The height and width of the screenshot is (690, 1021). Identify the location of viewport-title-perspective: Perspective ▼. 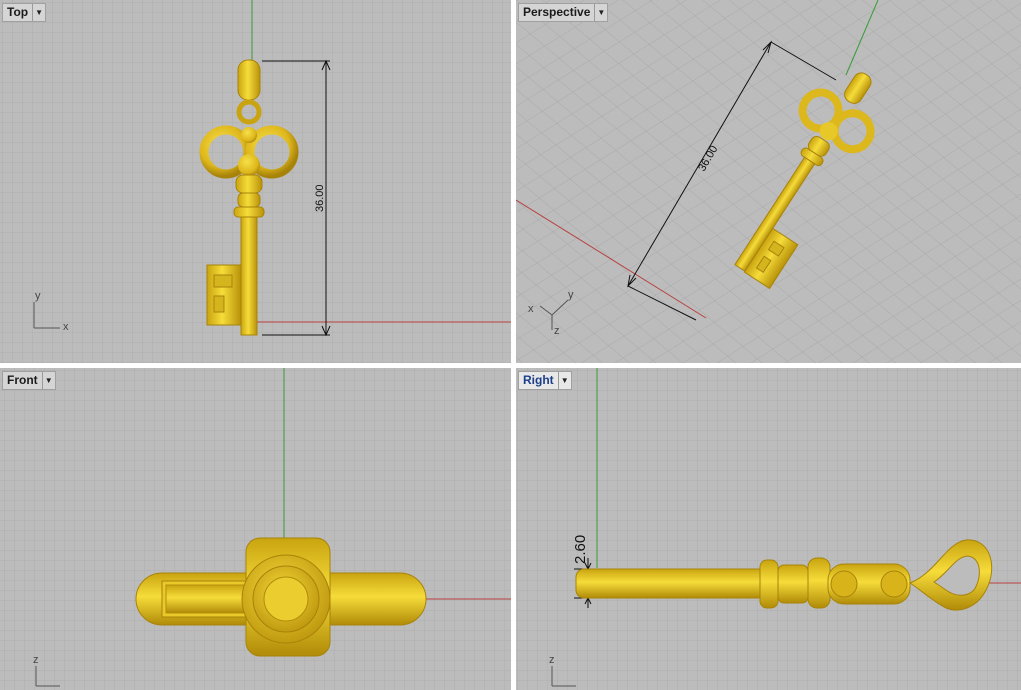
(563, 12).